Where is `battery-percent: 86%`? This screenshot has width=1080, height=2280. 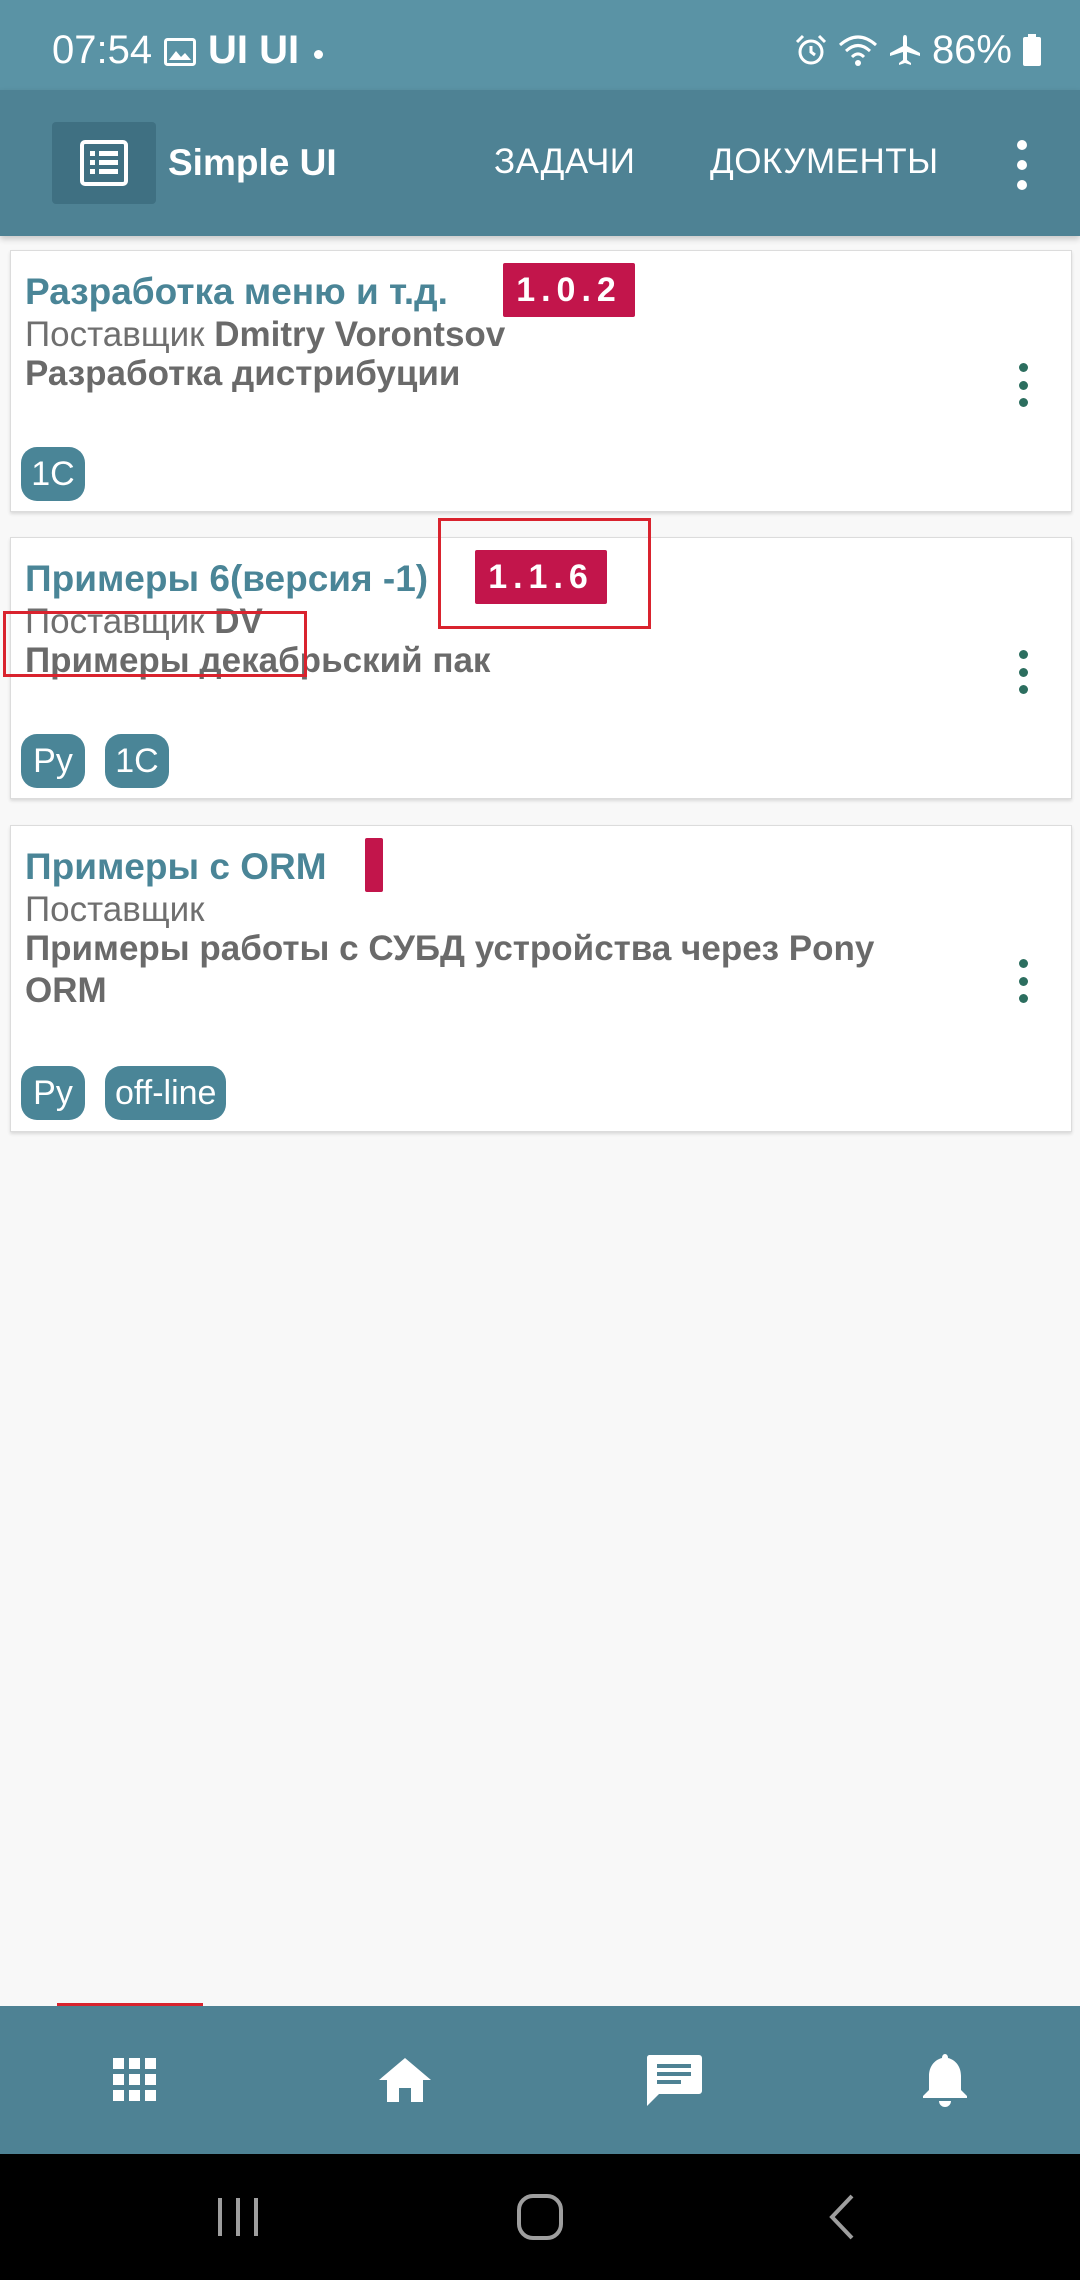
battery-percent: 86% is located at coordinates (971, 50).